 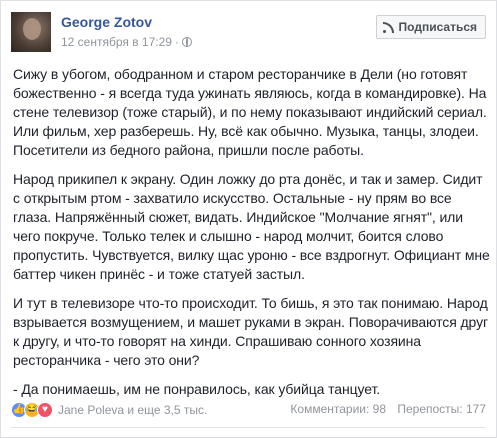 I want to click on subscribe-button: Подписаться, so click(x=430, y=27).